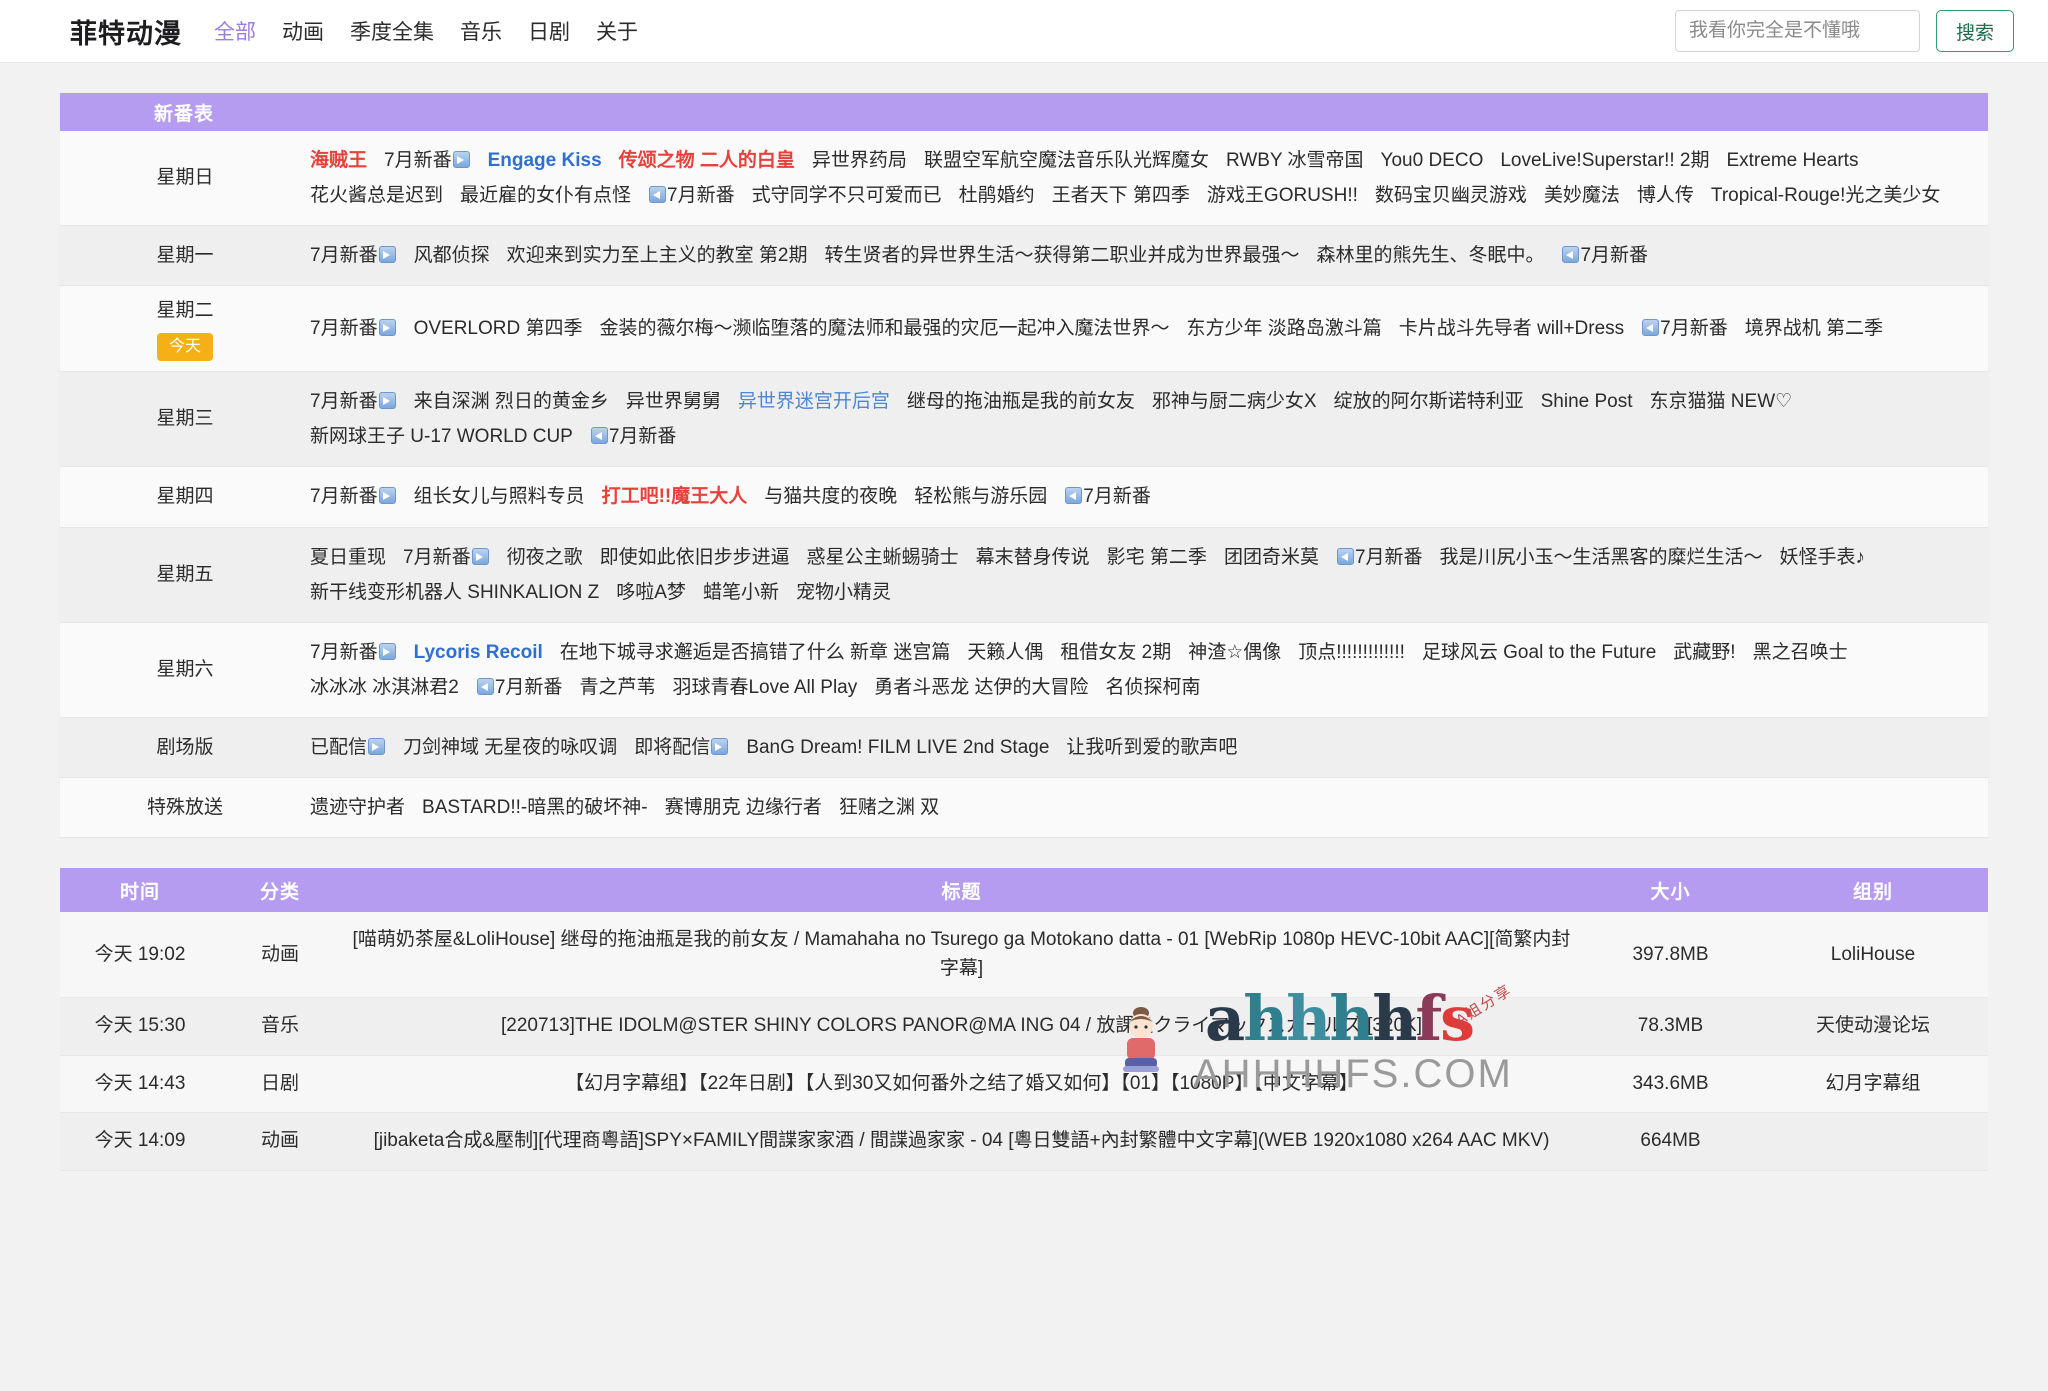 This screenshot has width=2048, height=1391. Describe the element at coordinates (348, 557) in the screenshot. I see `schedule-title-link: 夏日重现` at that location.